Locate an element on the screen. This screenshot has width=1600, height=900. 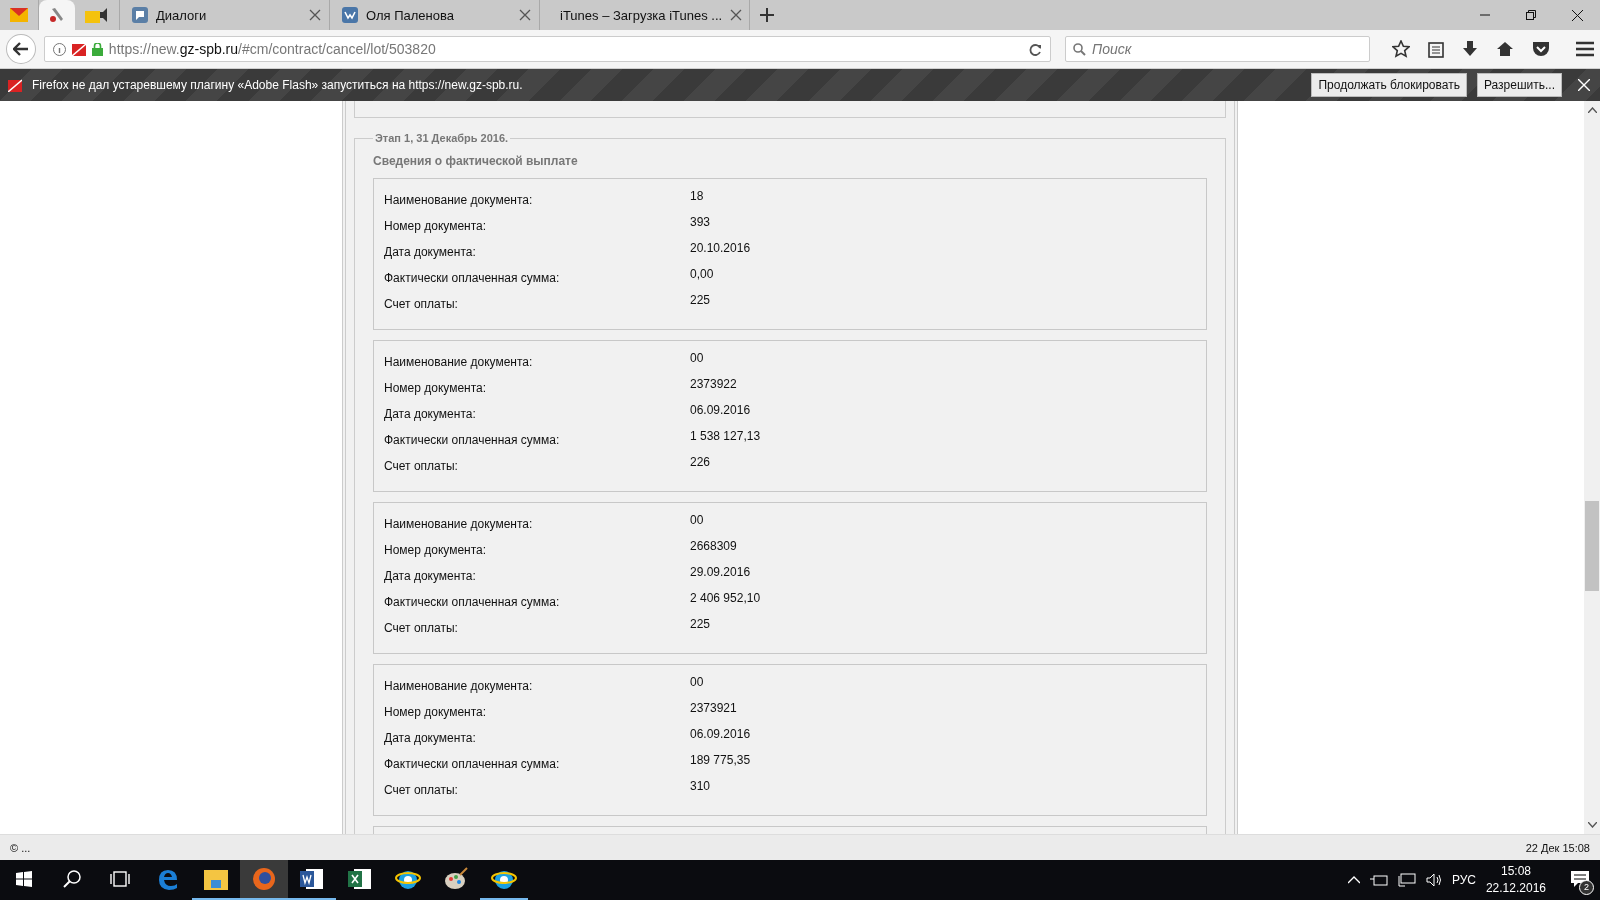
word-icon is located at coordinates (312, 879).